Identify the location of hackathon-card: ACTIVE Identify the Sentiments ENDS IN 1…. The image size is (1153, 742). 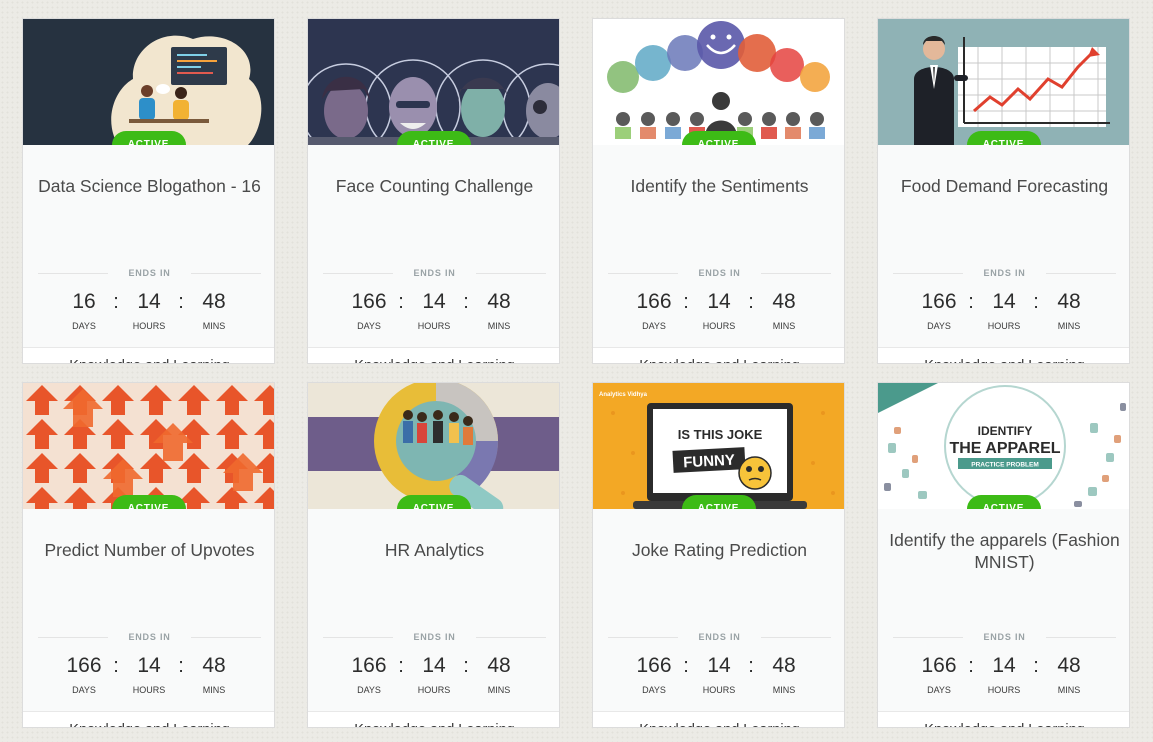
(718, 191).